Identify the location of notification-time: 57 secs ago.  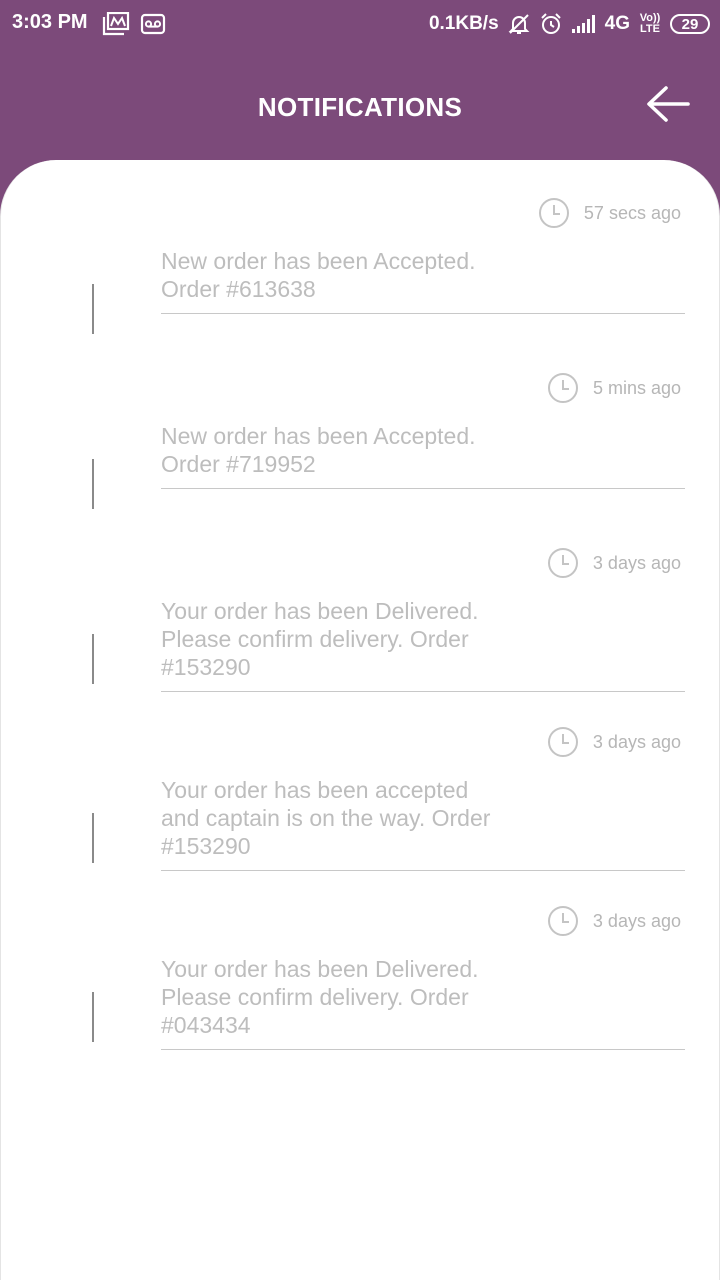
(609, 213).